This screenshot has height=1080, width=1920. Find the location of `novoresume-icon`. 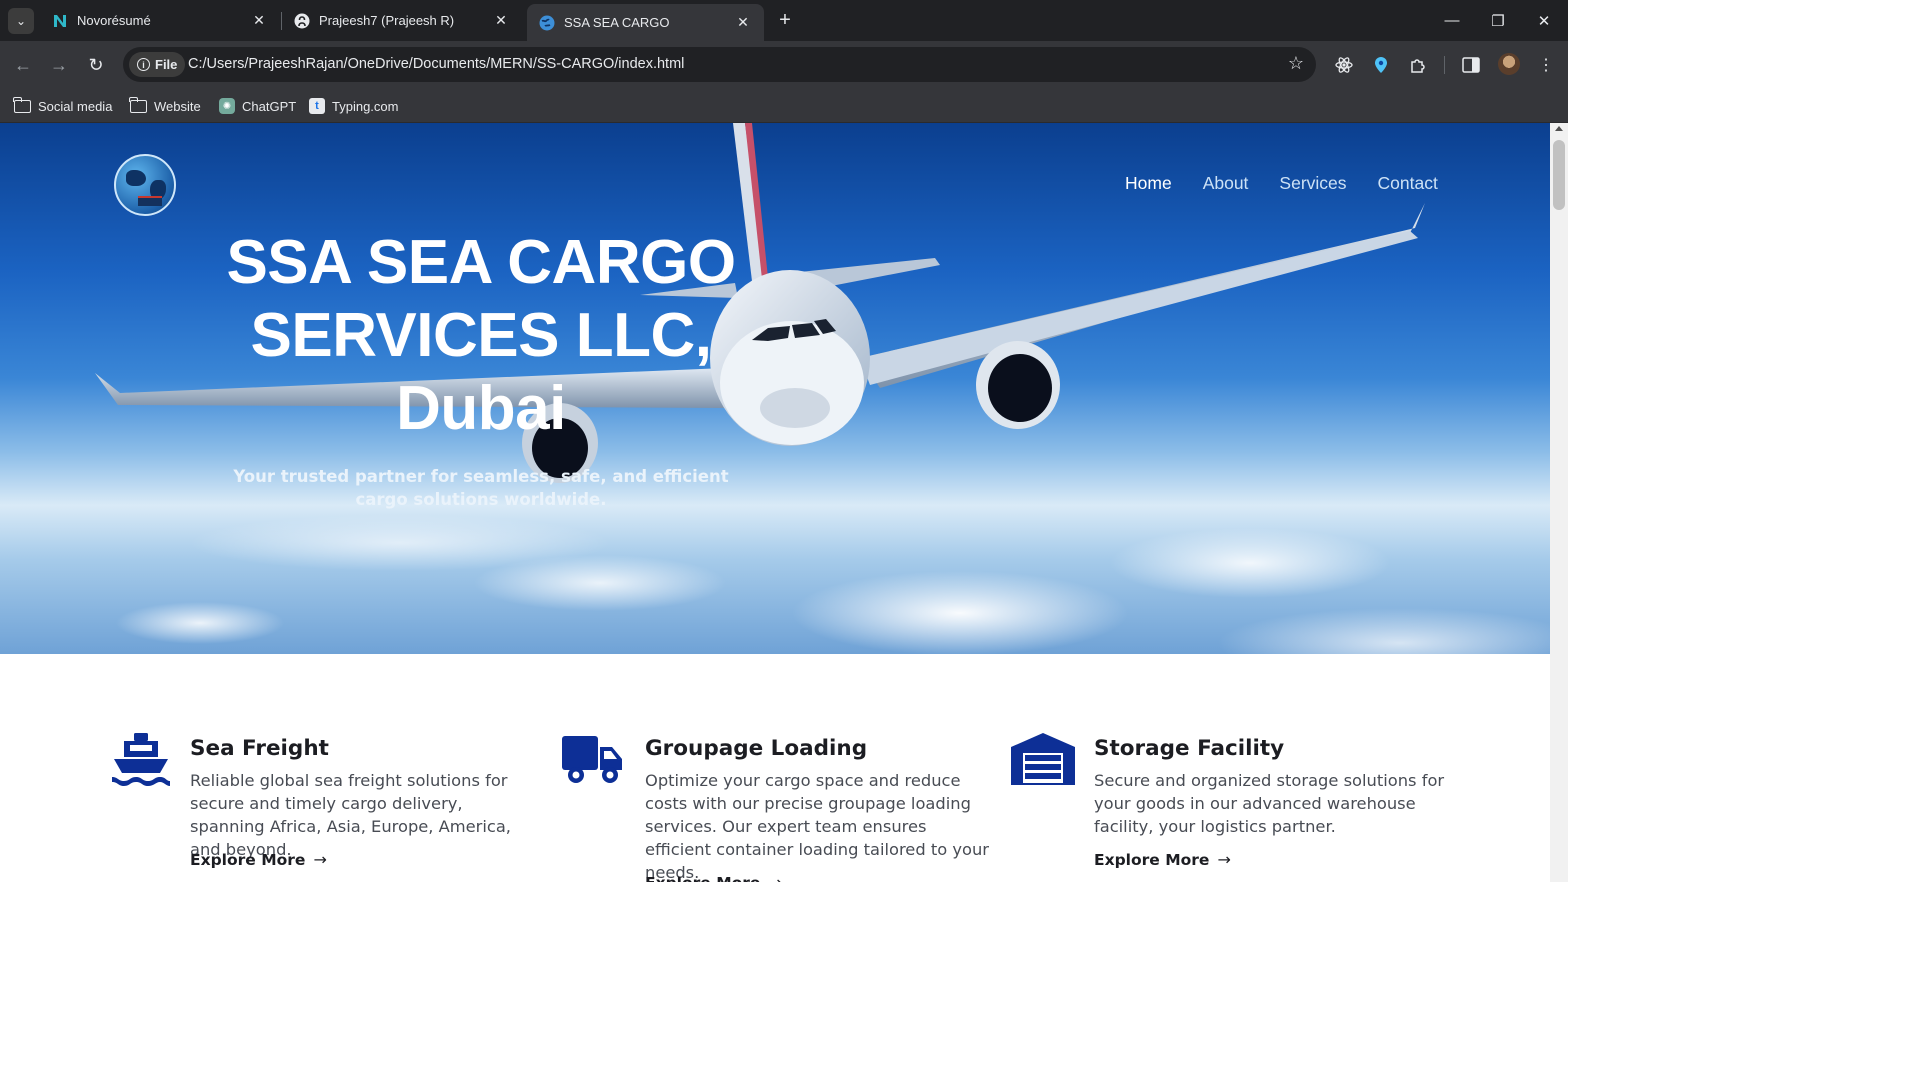

novoresume-icon is located at coordinates (60, 21).